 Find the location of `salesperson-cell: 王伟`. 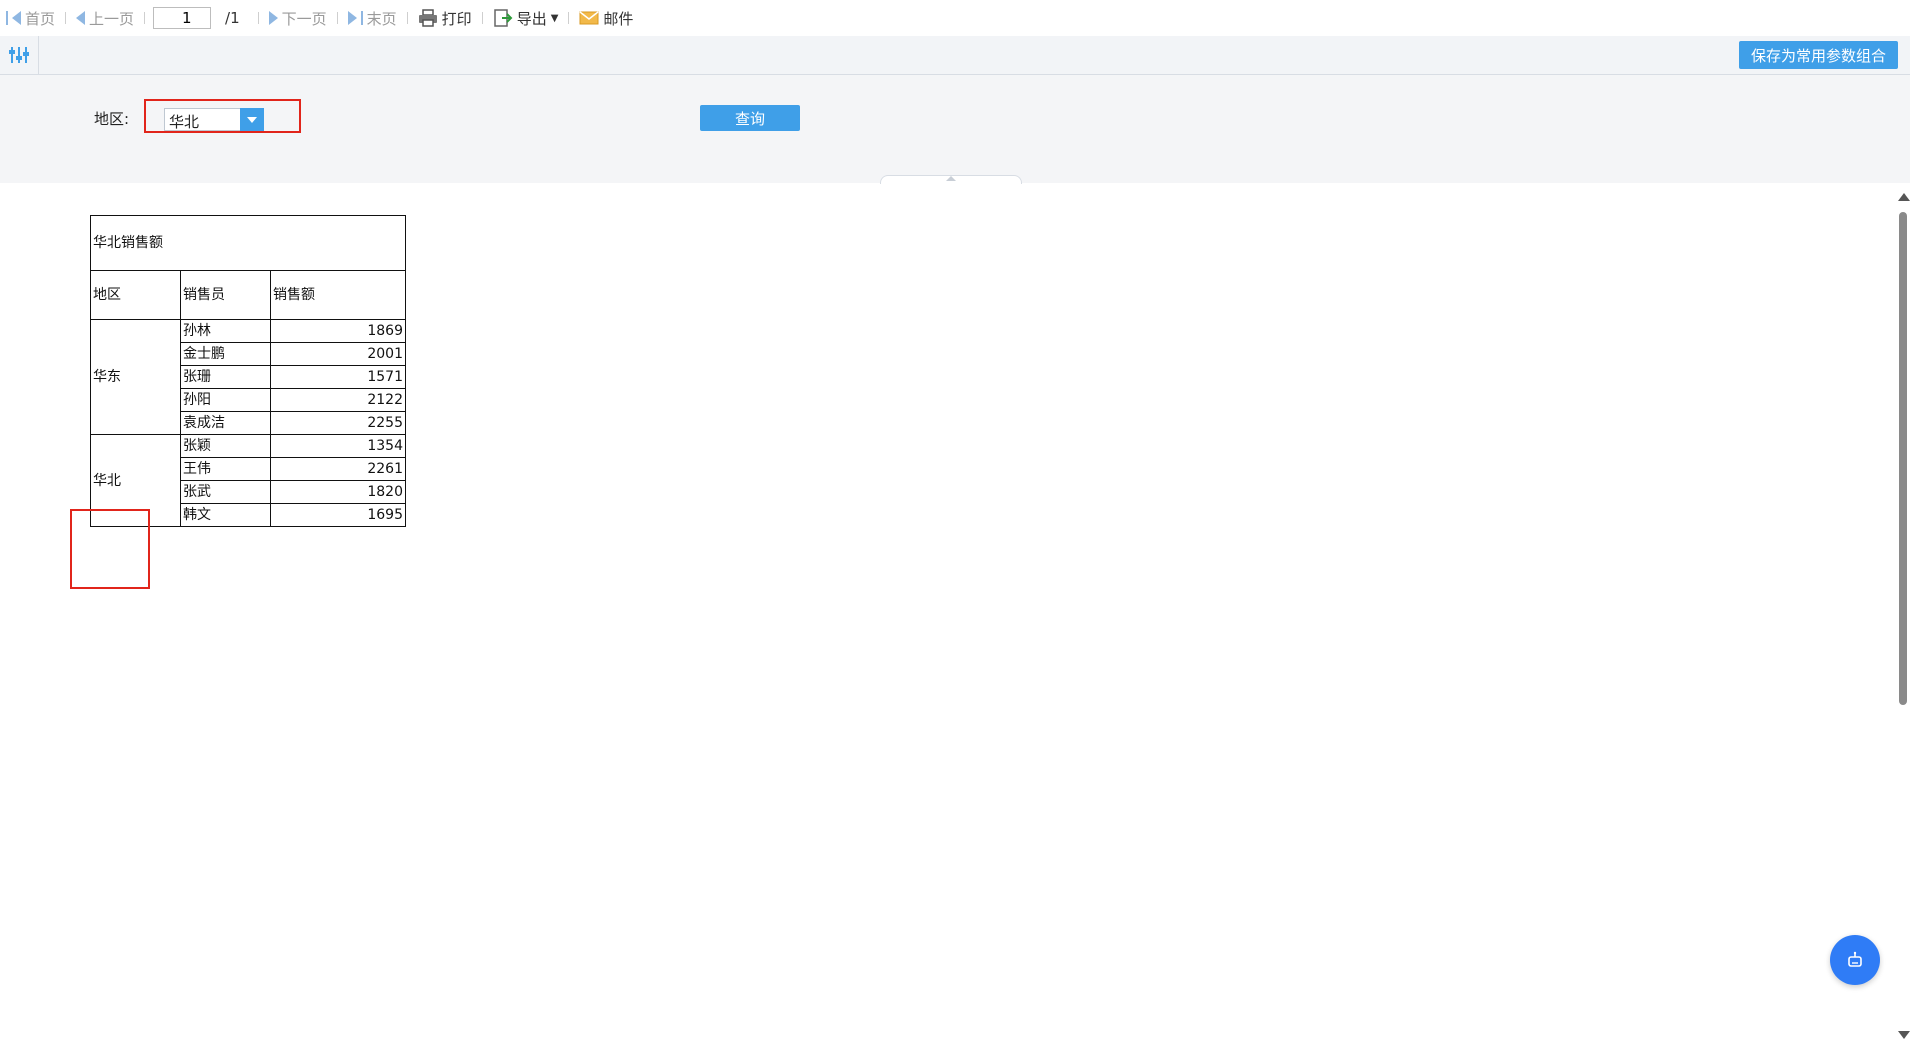

salesperson-cell: 王伟 is located at coordinates (225, 469).